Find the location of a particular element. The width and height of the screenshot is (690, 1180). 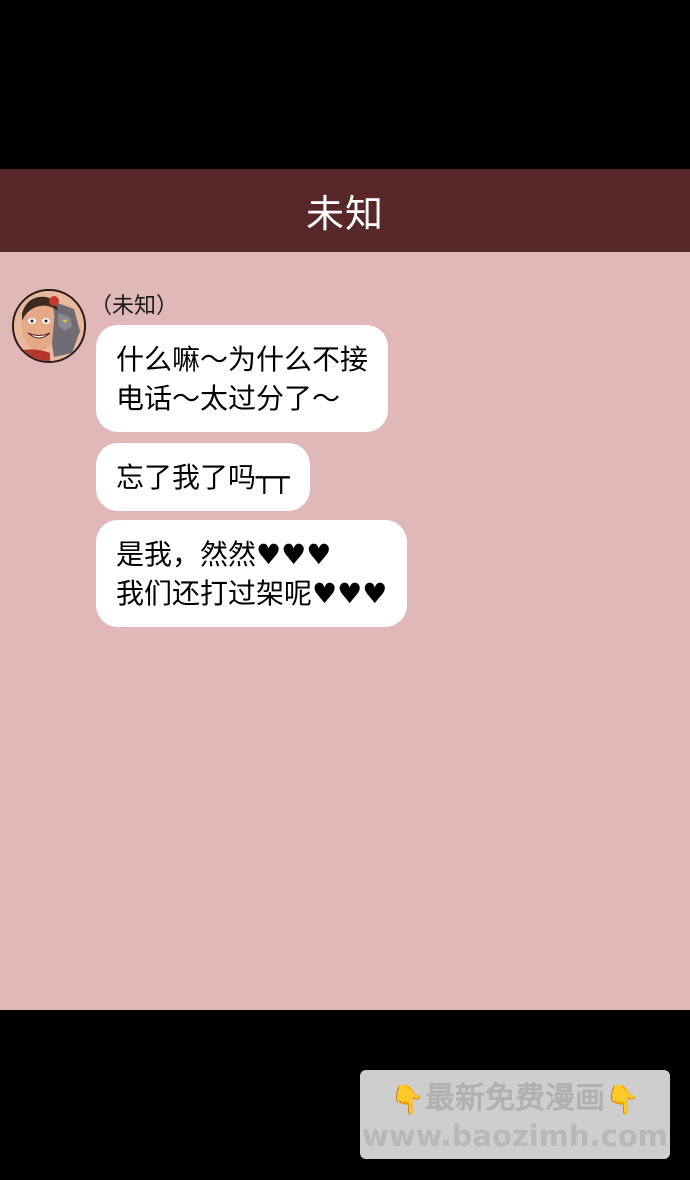

character-avatar-icon is located at coordinates (49, 326).